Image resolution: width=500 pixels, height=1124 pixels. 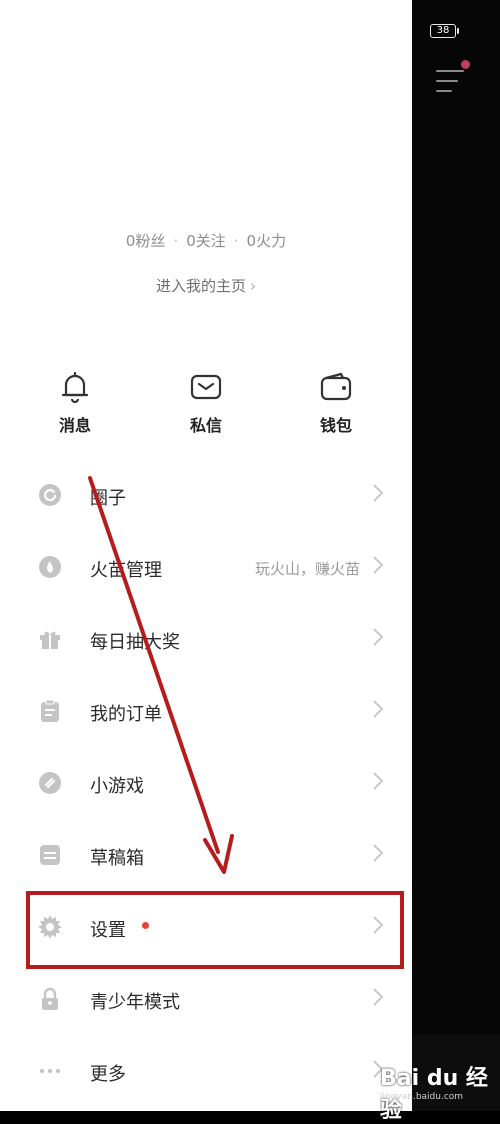 What do you see at coordinates (438, 1085) in the screenshot?
I see `baidu-watermark: Bai du 经验 jingyan.baidu.com` at bounding box center [438, 1085].